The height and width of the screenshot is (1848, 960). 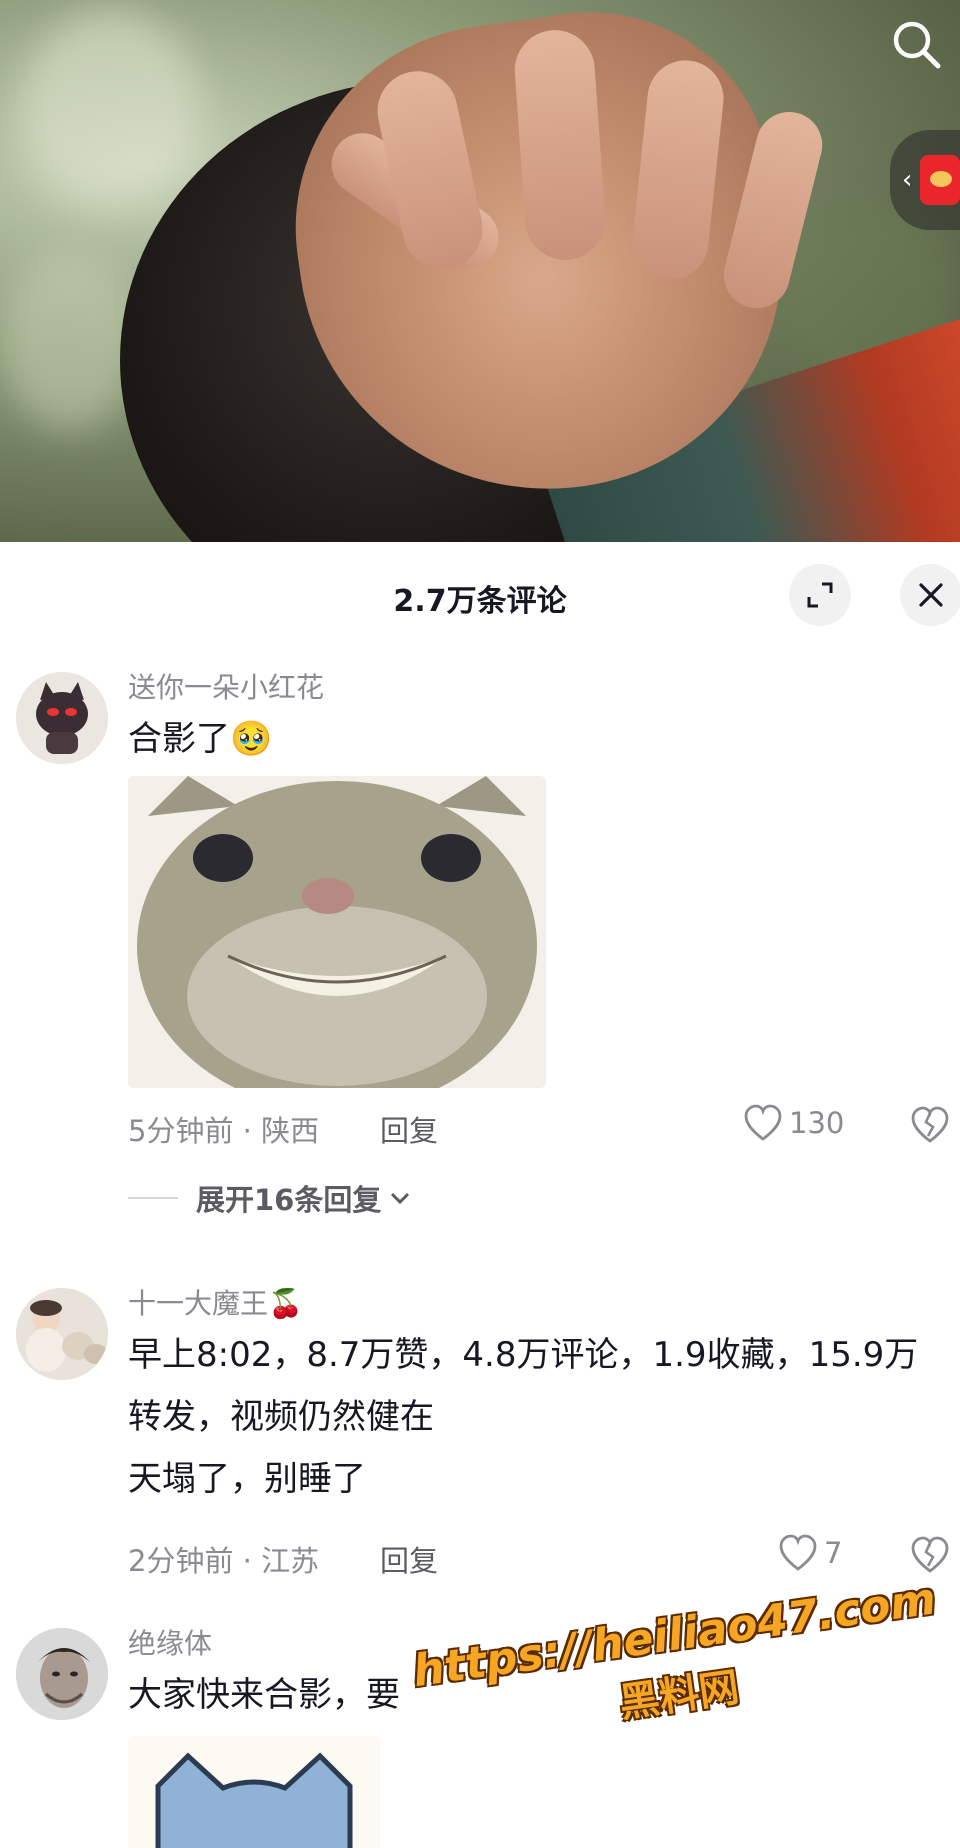 I want to click on like-count: 130, so click(x=817, y=1123).